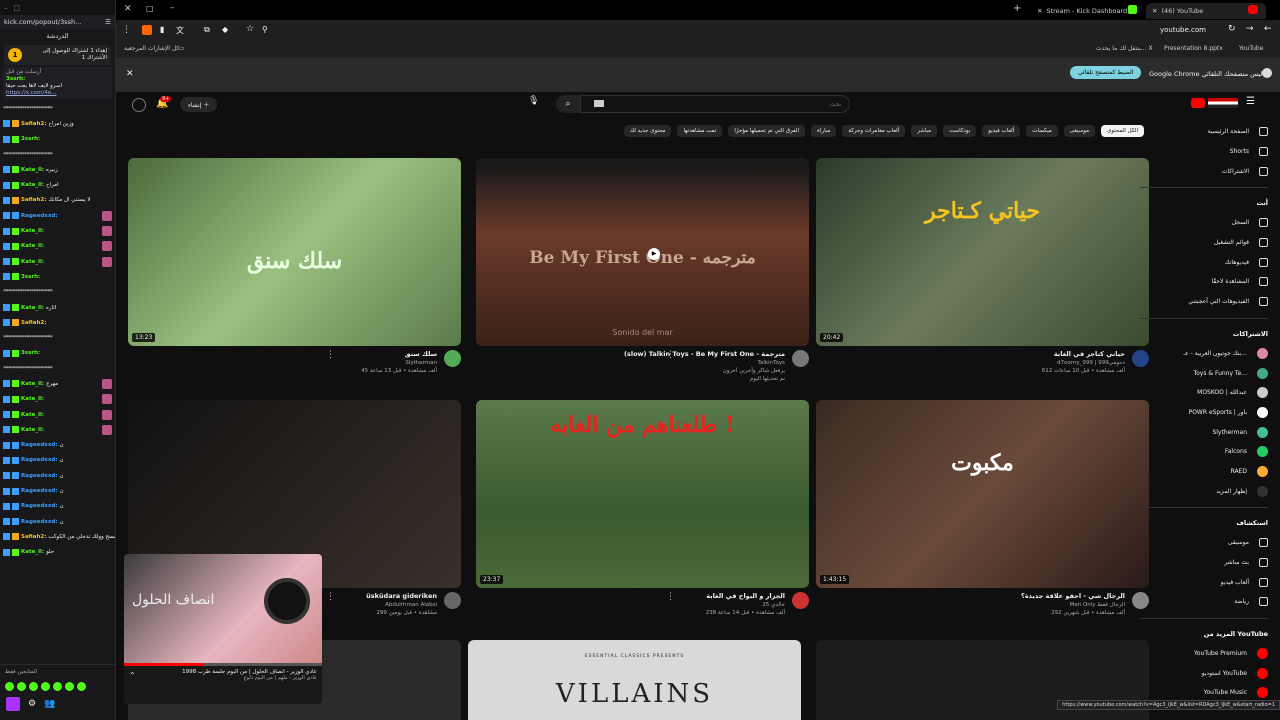  Describe the element at coordinates (1204, 491) in the screenshot. I see `sidebar-item: إظهار المزيد` at that location.